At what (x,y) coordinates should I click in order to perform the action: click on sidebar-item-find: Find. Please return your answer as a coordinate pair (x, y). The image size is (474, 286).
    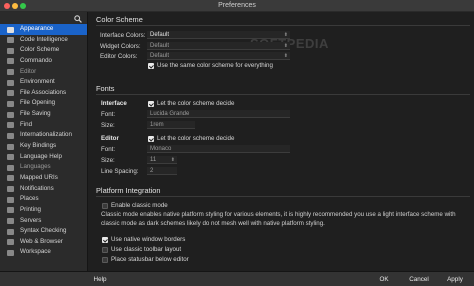
    Looking at the image, I should click on (43, 125).